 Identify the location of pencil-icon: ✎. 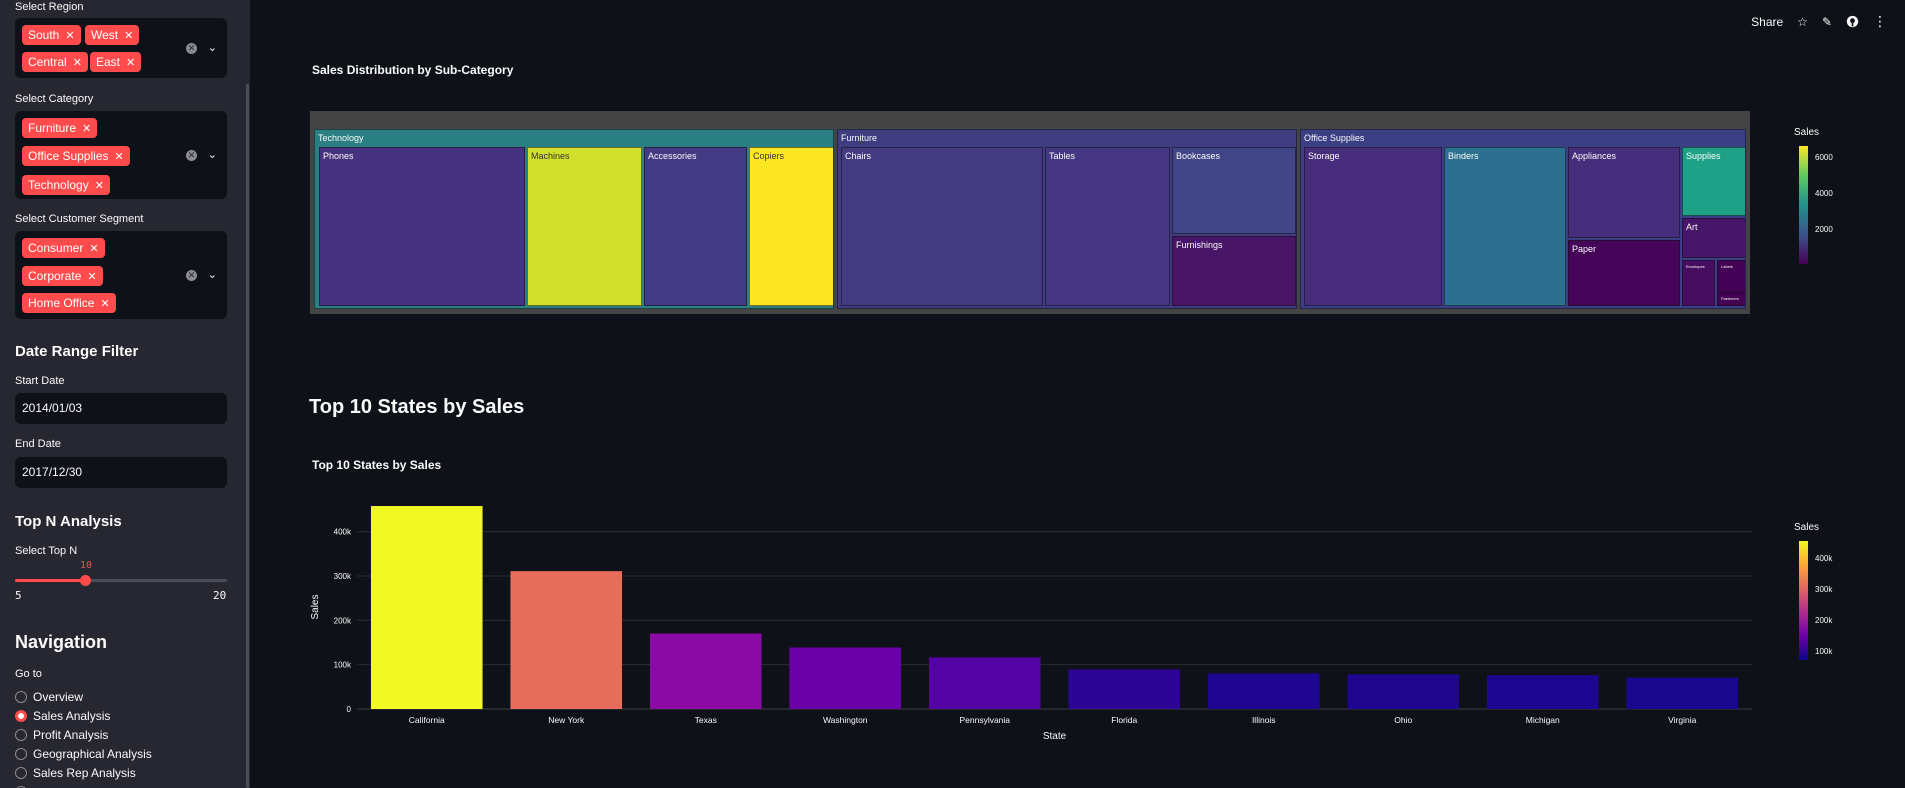
(1827, 22).